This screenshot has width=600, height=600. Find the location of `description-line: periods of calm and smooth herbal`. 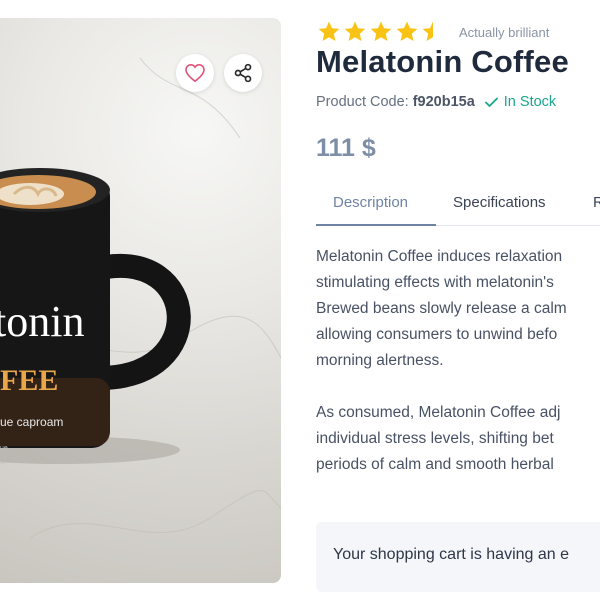

description-line: periods of calm and smooth herbal is located at coordinates (435, 464).